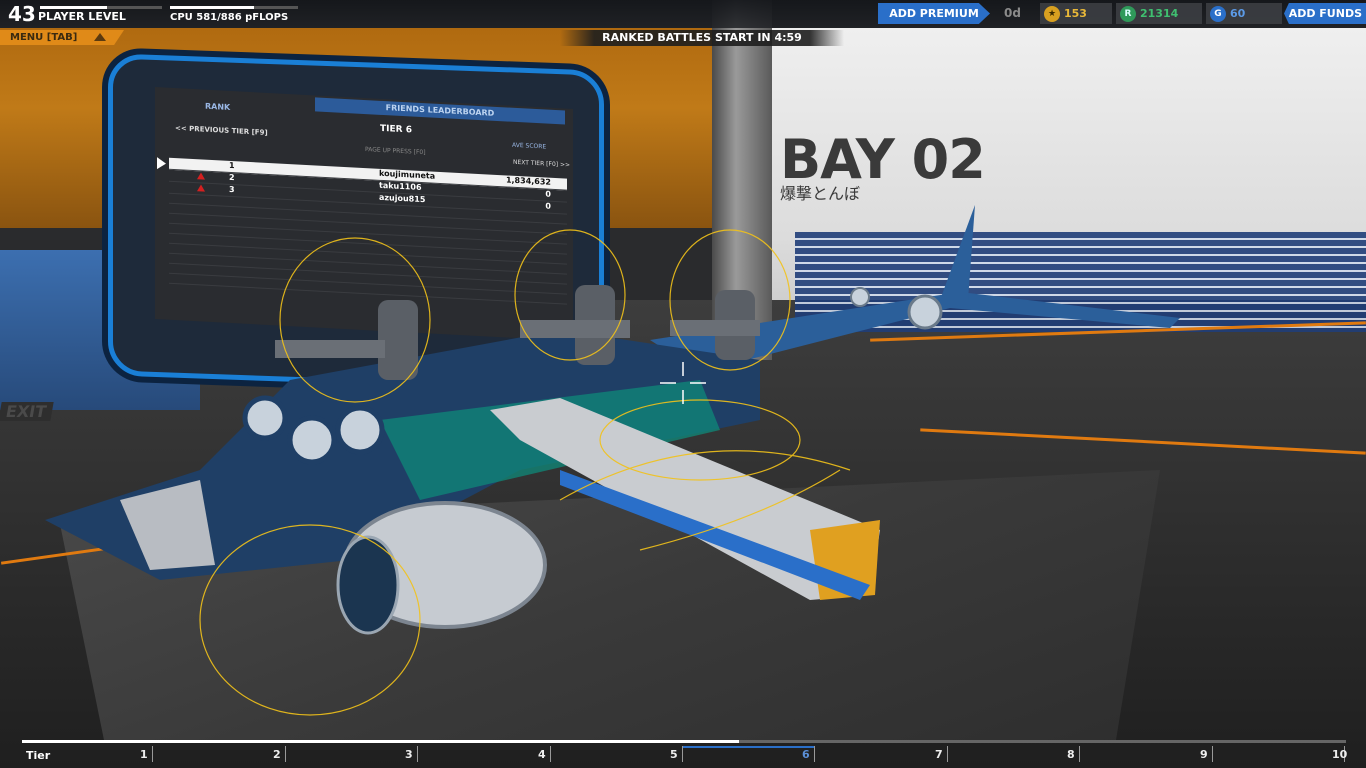 This screenshot has width=1366, height=768. What do you see at coordinates (400, 186) in the screenshot?
I see `row-name: taku1106` at bounding box center [400, 186].